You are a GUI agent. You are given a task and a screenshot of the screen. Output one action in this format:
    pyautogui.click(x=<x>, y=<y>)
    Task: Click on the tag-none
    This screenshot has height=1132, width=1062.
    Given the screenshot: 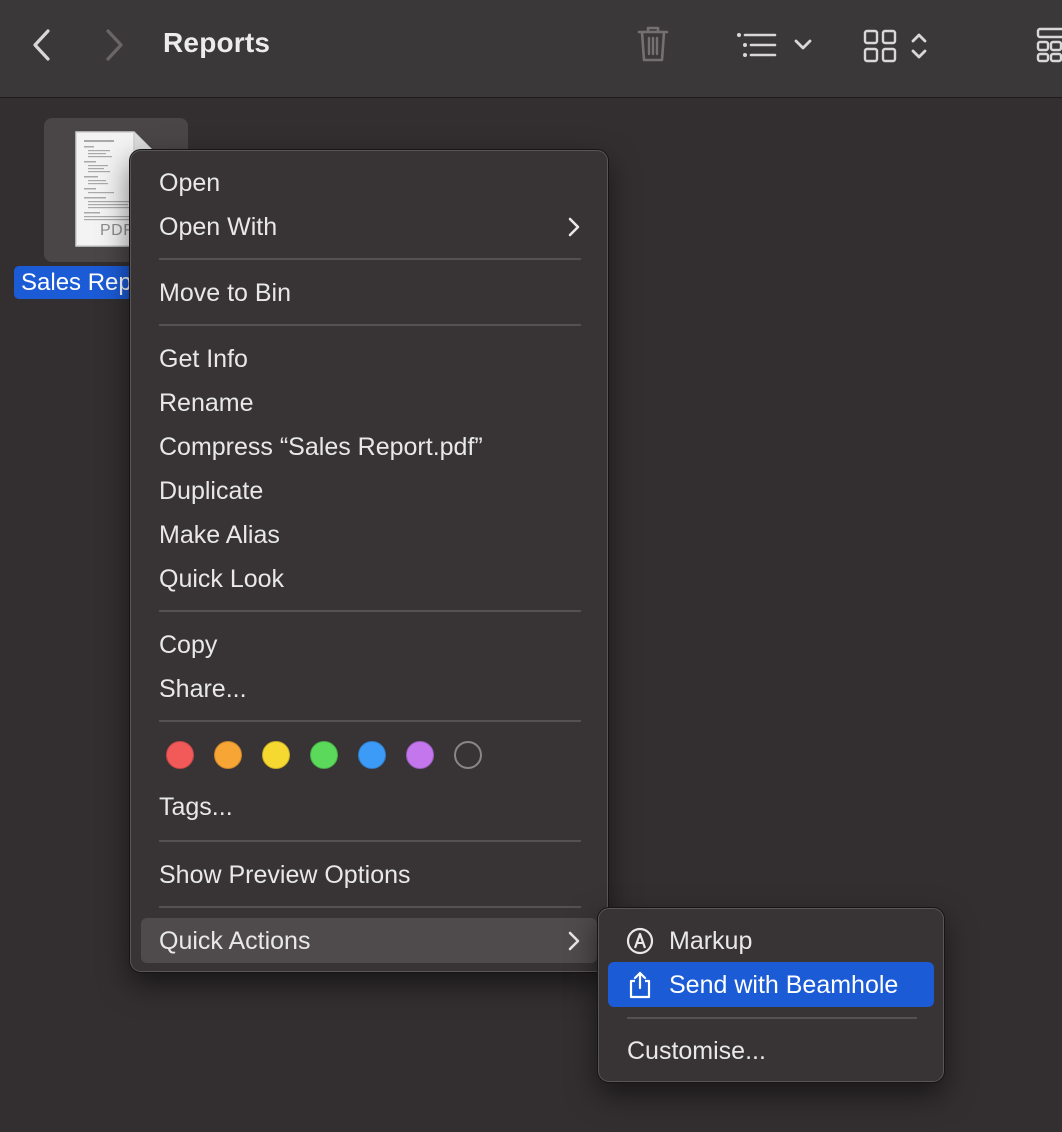 What is the action you would take?
    pyautogui.click(x=468, y=755)
    